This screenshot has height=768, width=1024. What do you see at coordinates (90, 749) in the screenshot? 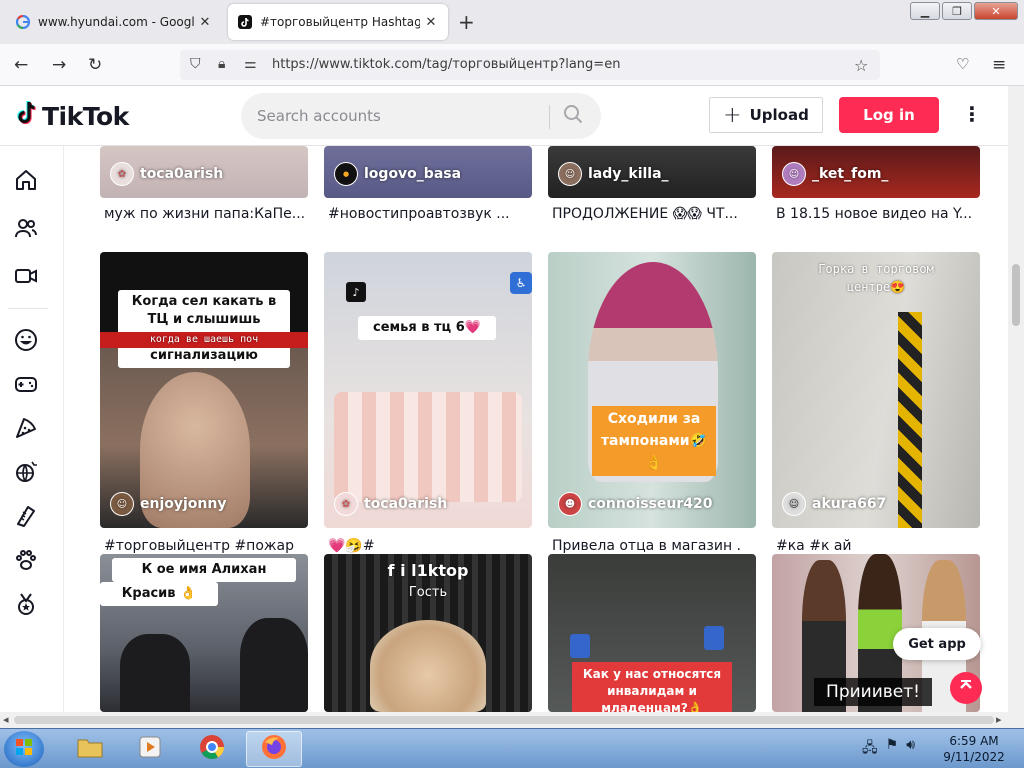
I see `file-explorer-taskbar-button` at bounding box center [90, 749].